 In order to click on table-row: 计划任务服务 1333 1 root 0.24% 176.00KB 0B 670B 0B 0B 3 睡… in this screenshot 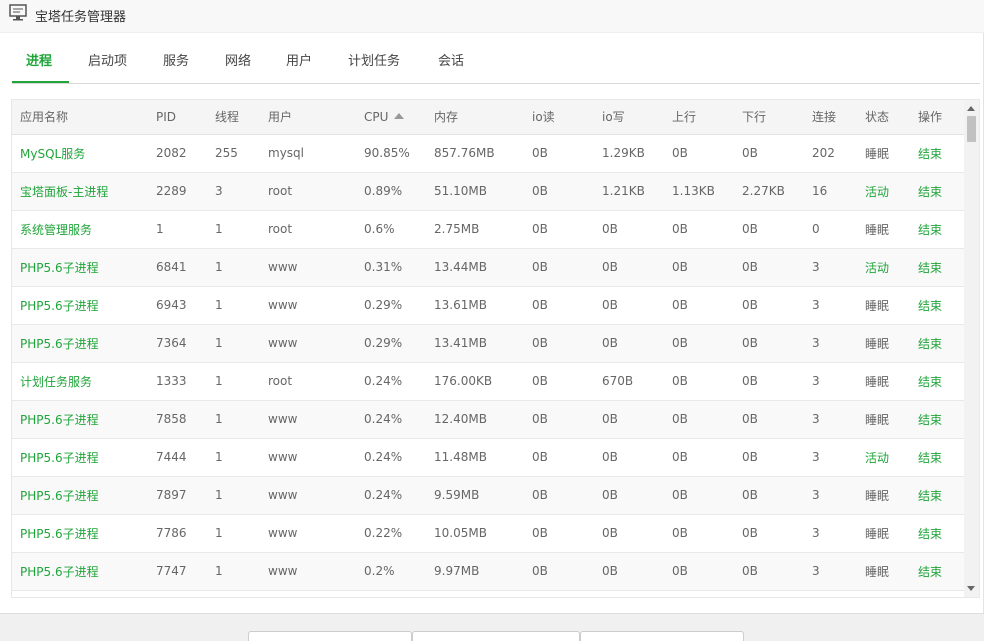, I will do `click(489, 381)`.